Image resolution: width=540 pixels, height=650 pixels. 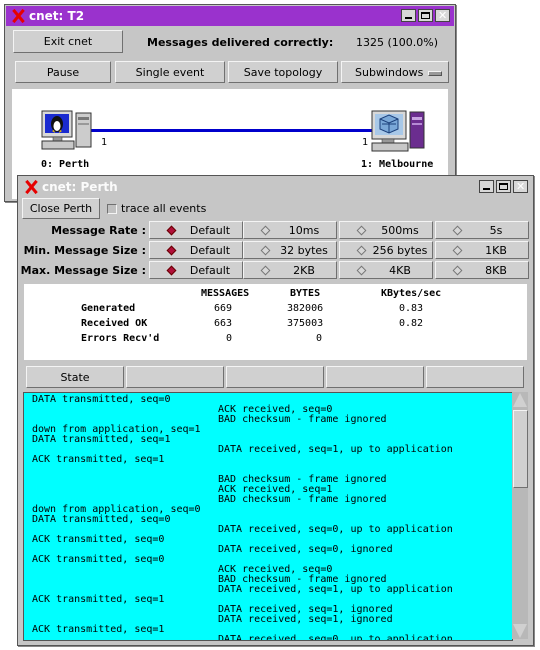 I want to click on log-left-text: DATA transmitted, seq=1, so click(x=101, y=439).